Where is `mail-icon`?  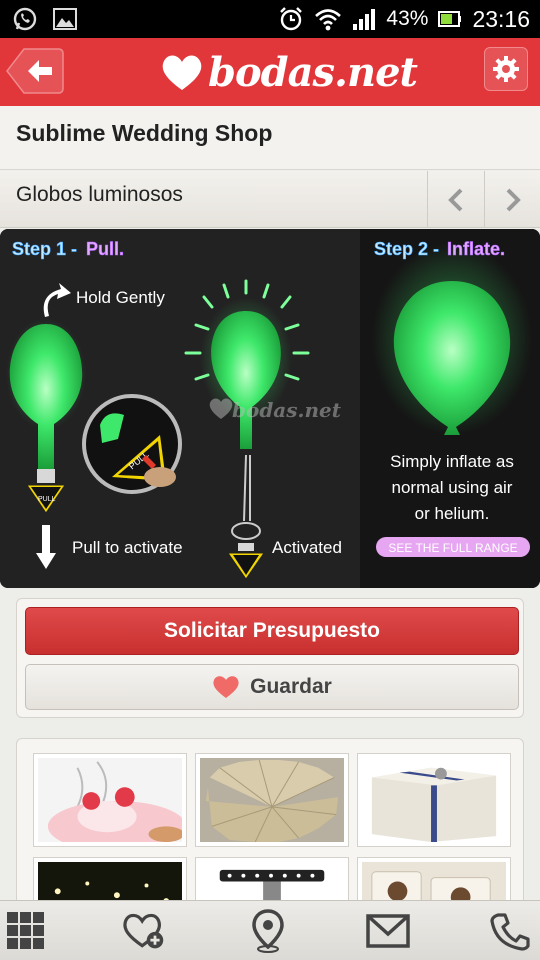
mail-icon is located at coordinates (388, 931).